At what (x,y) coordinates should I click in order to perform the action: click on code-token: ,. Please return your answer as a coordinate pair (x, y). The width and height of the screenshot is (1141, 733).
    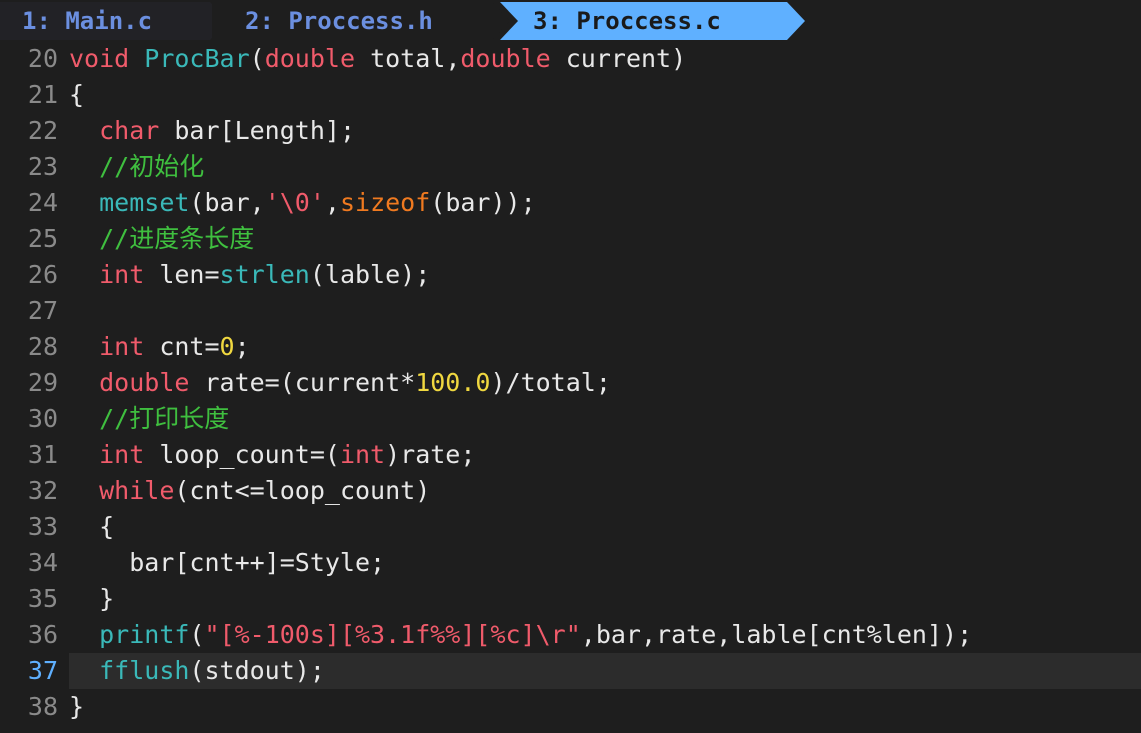
    Looking at the image, I should click on (332, 202).